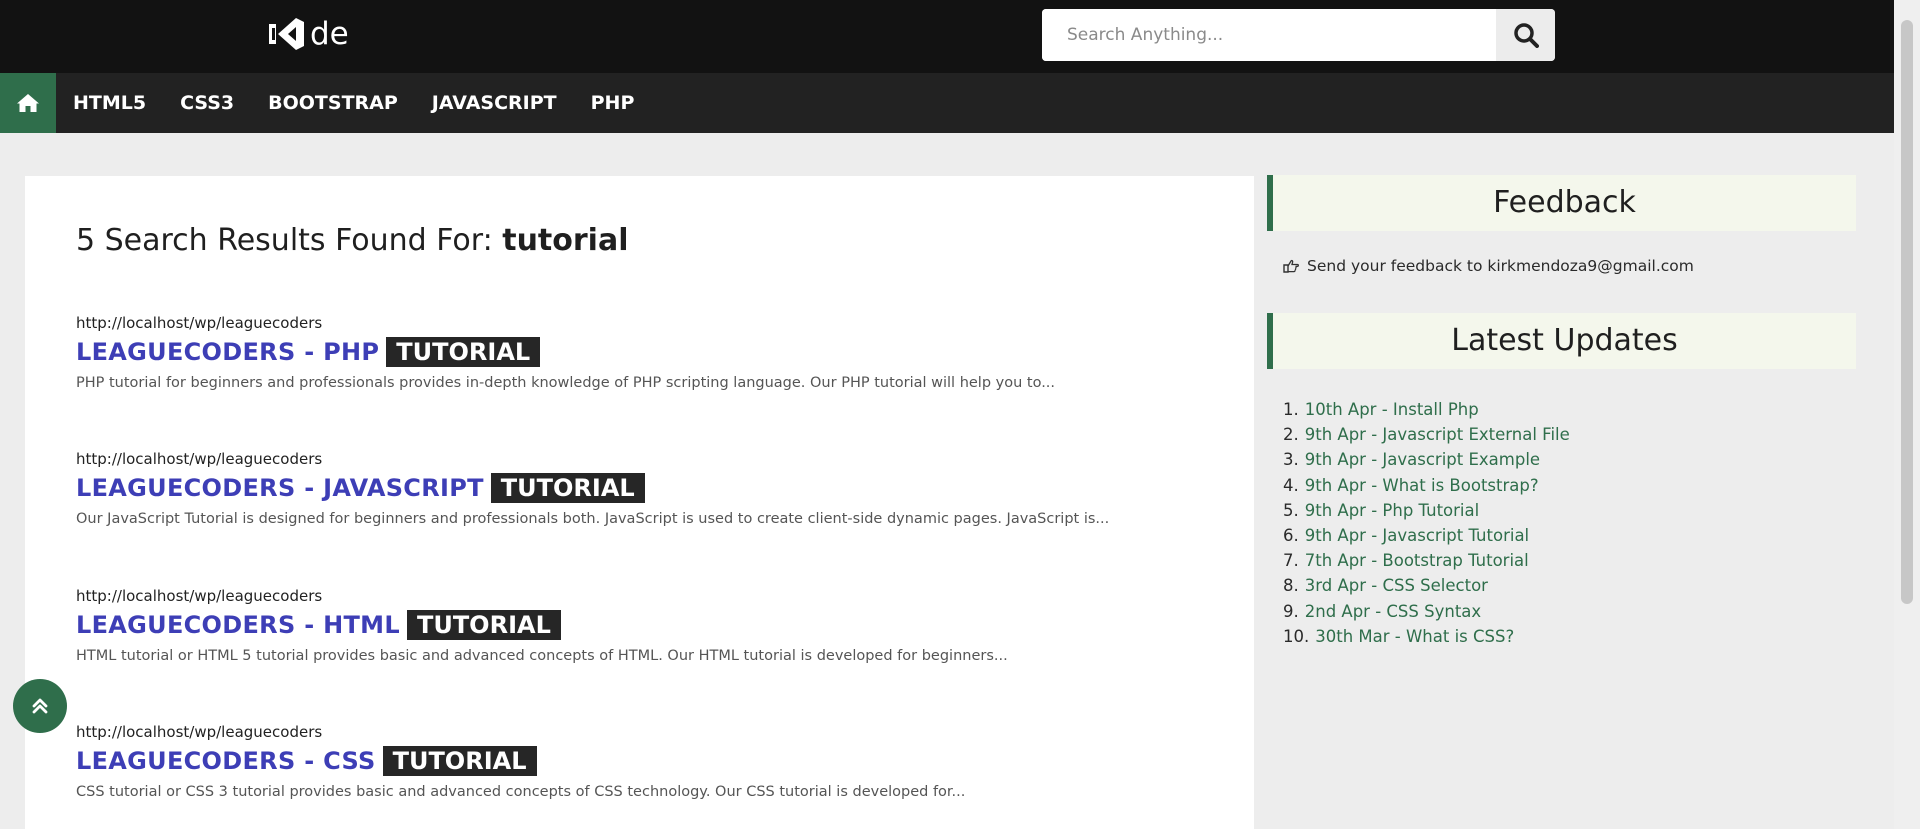 This screenshot has height=829, width=1920. I want to click on list-item-number: 5., so click(1291, 510).